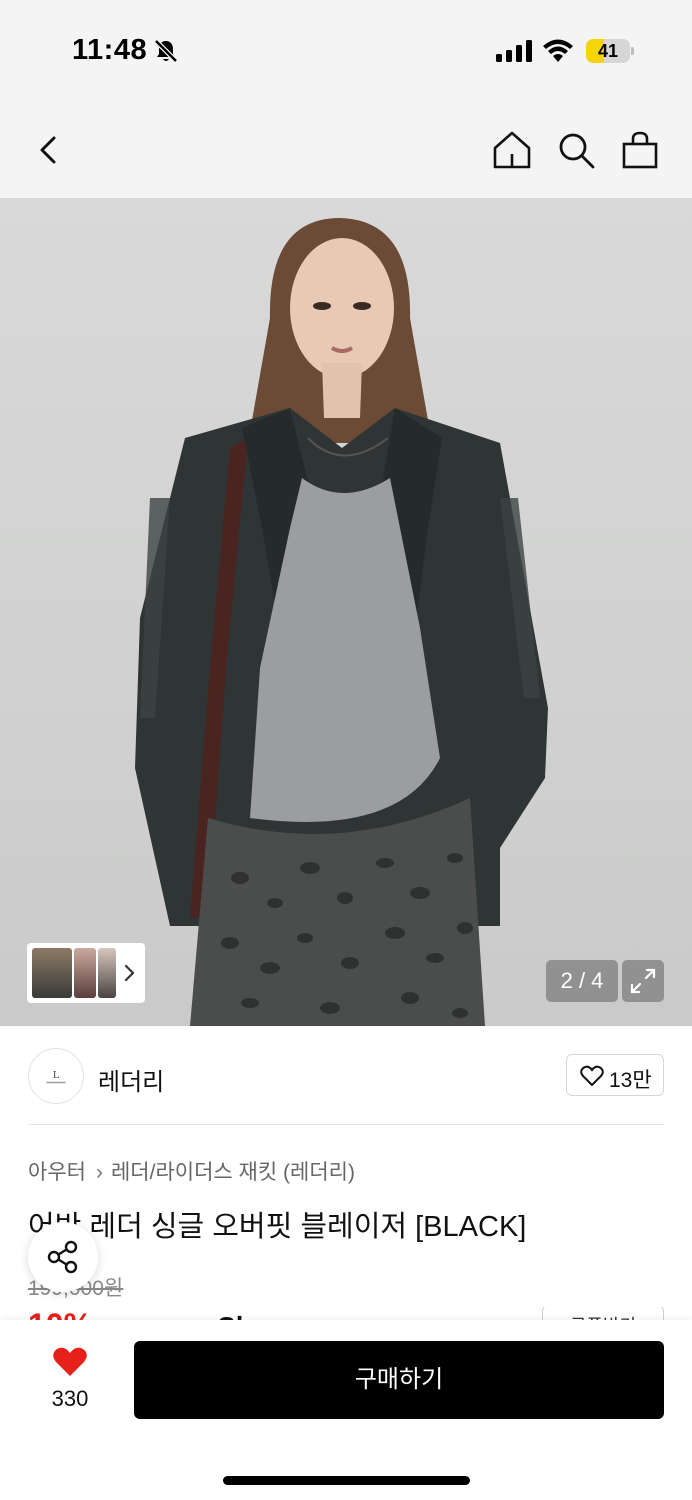 The width and height of the screenshot is (692, 1500). I want to click on heart-filled-icon, so click(70, 1362).